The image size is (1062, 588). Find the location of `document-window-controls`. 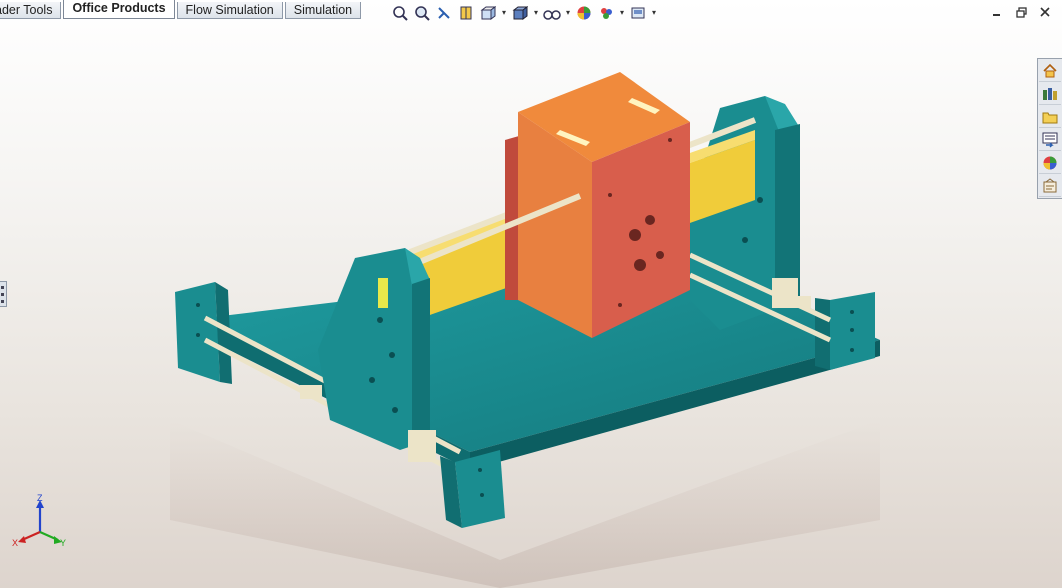

document-window-controls is located at coordinates (1021, 12).